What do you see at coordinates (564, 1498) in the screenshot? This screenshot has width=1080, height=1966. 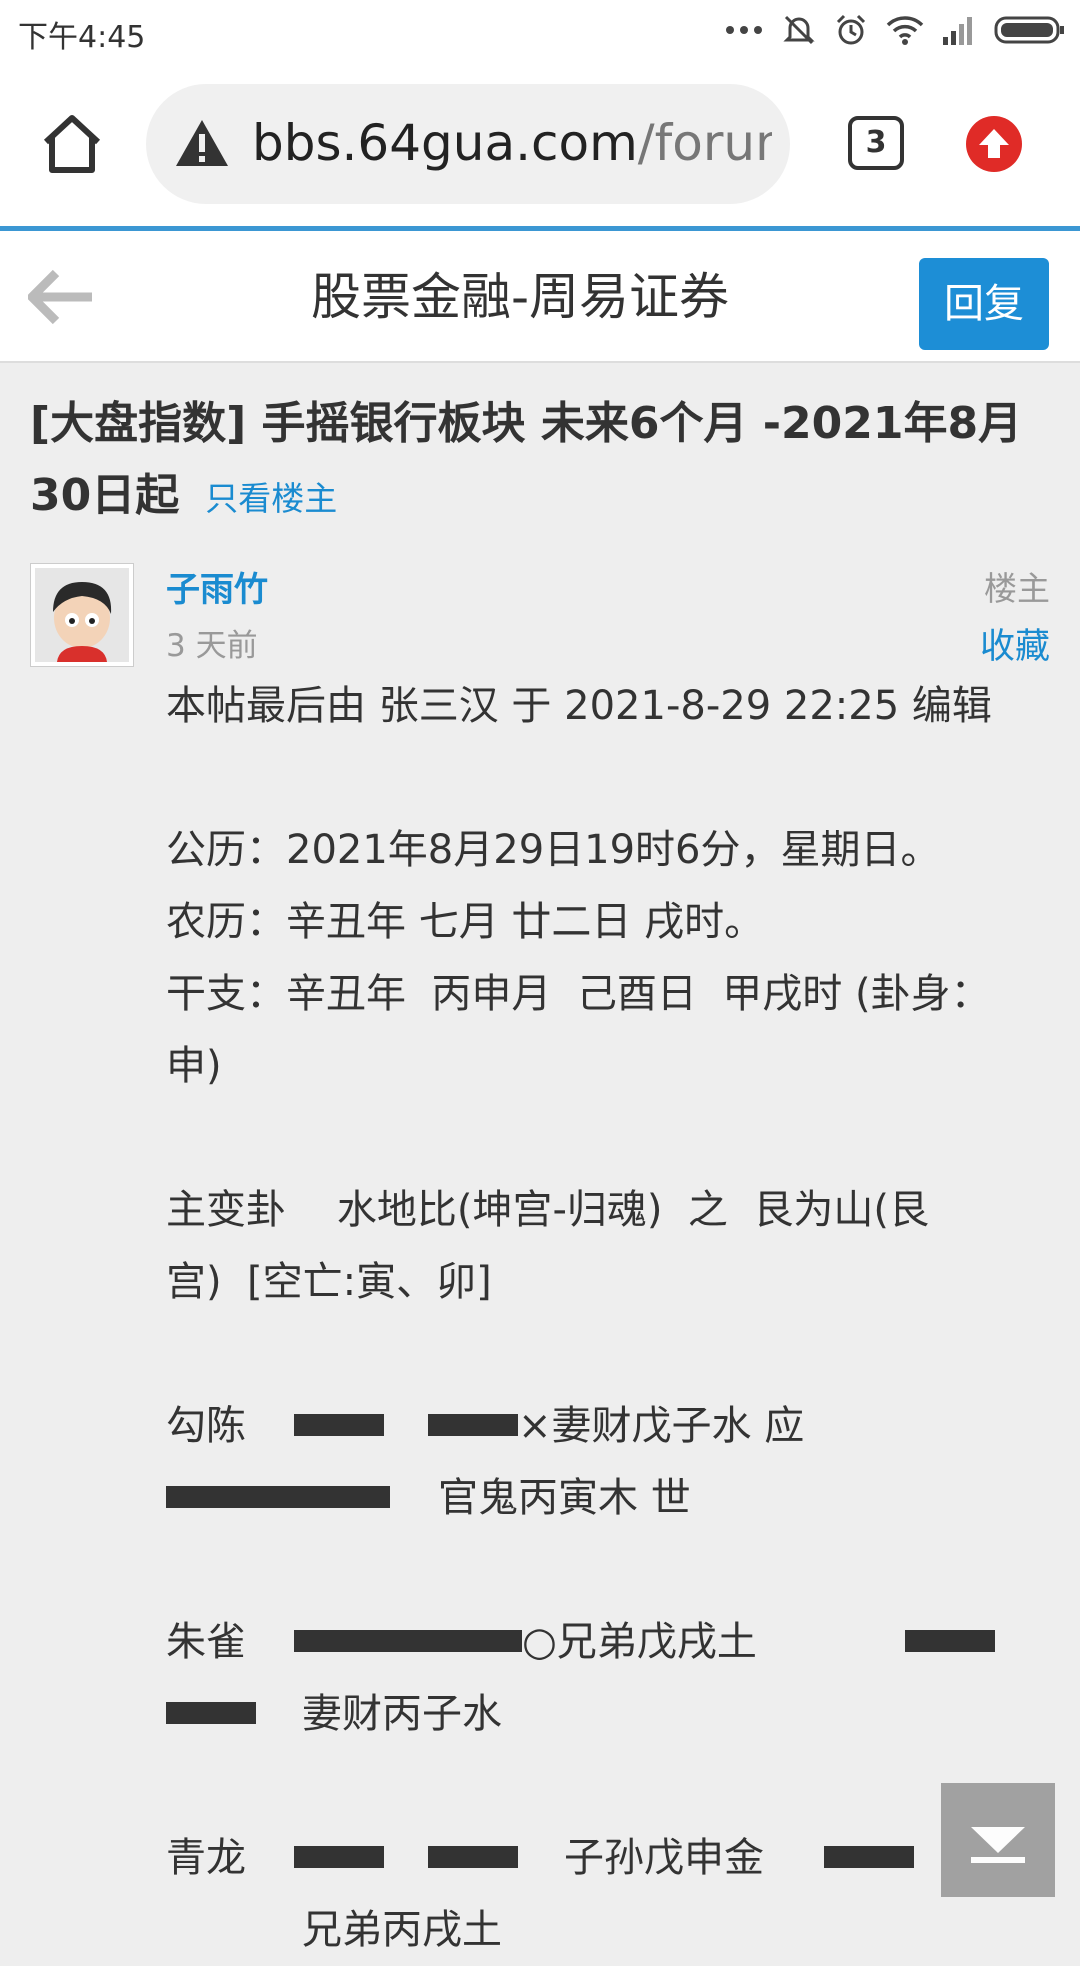 I see `yao-text: 官鬼丙寅木 世` at bounding box center [564, 1498].